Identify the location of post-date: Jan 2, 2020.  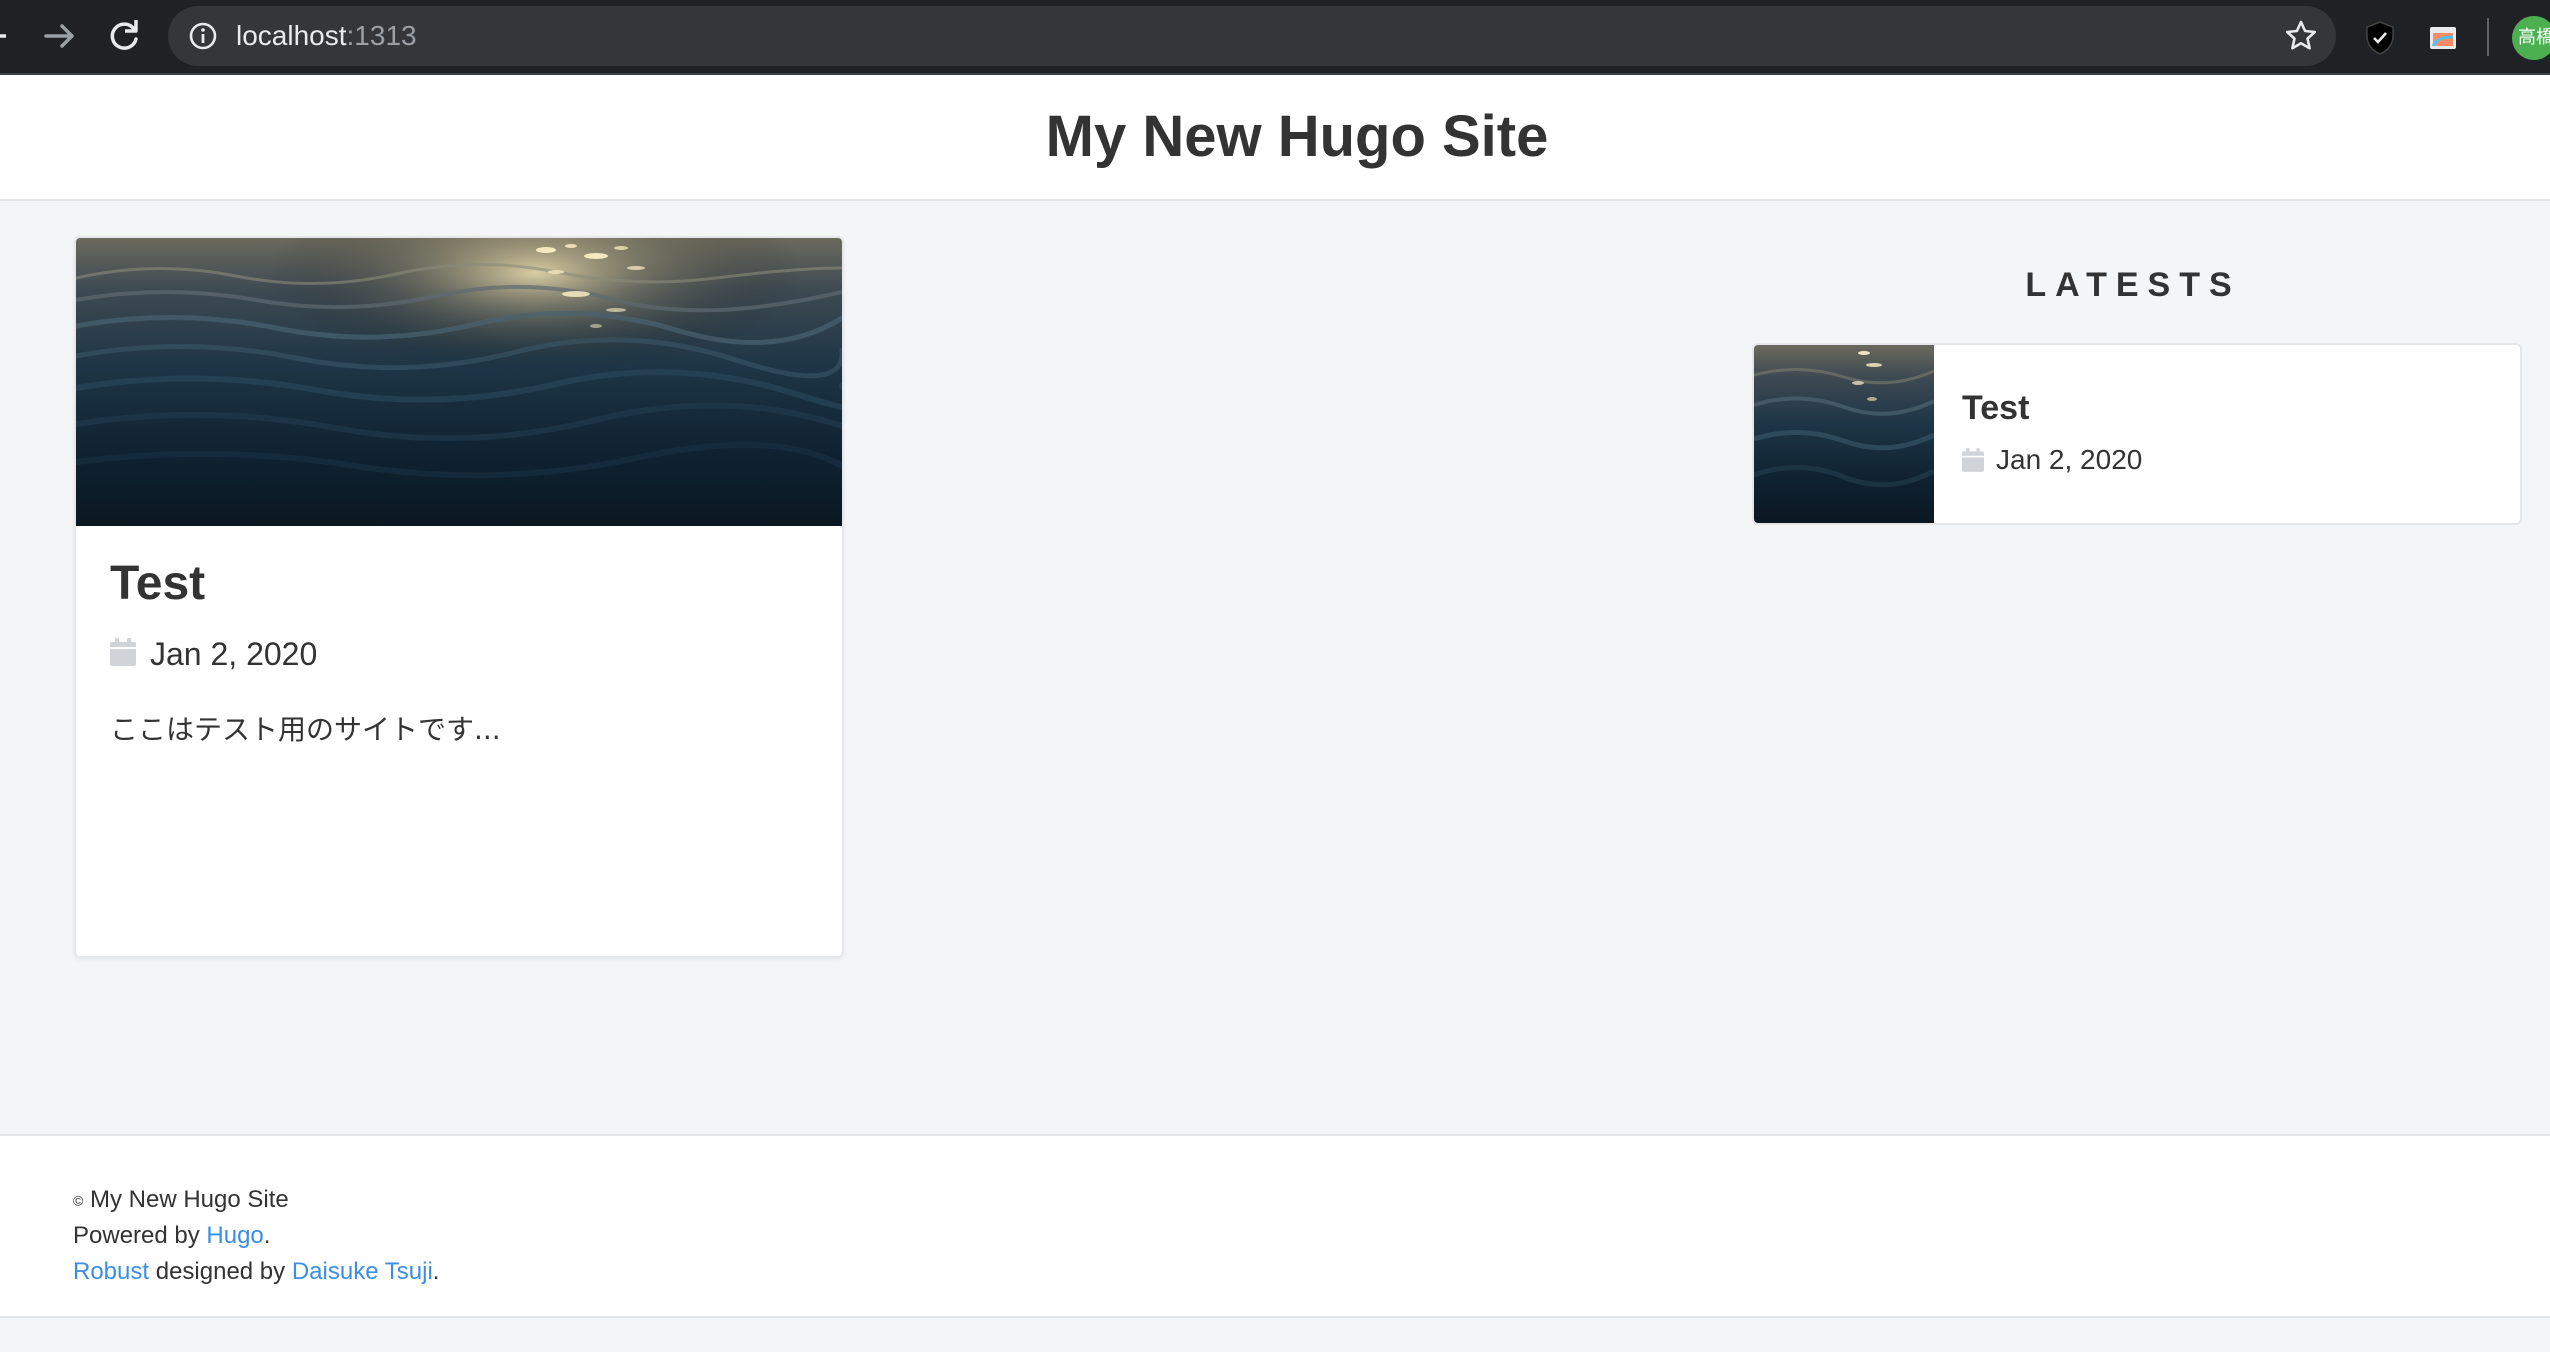
(234, 654).